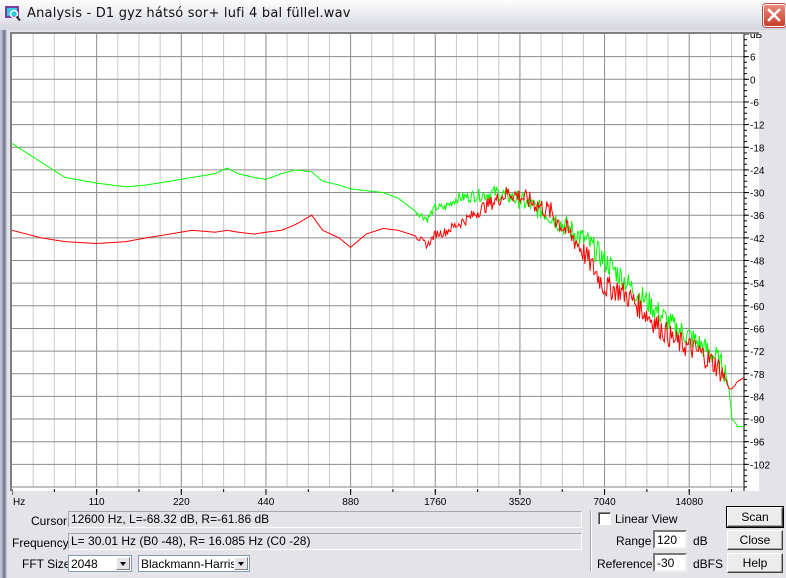 The image size is (786, 578). Describe the element at coordinates (757, 329) in the screenshot. I see `y-tick-label: -66` at that location.